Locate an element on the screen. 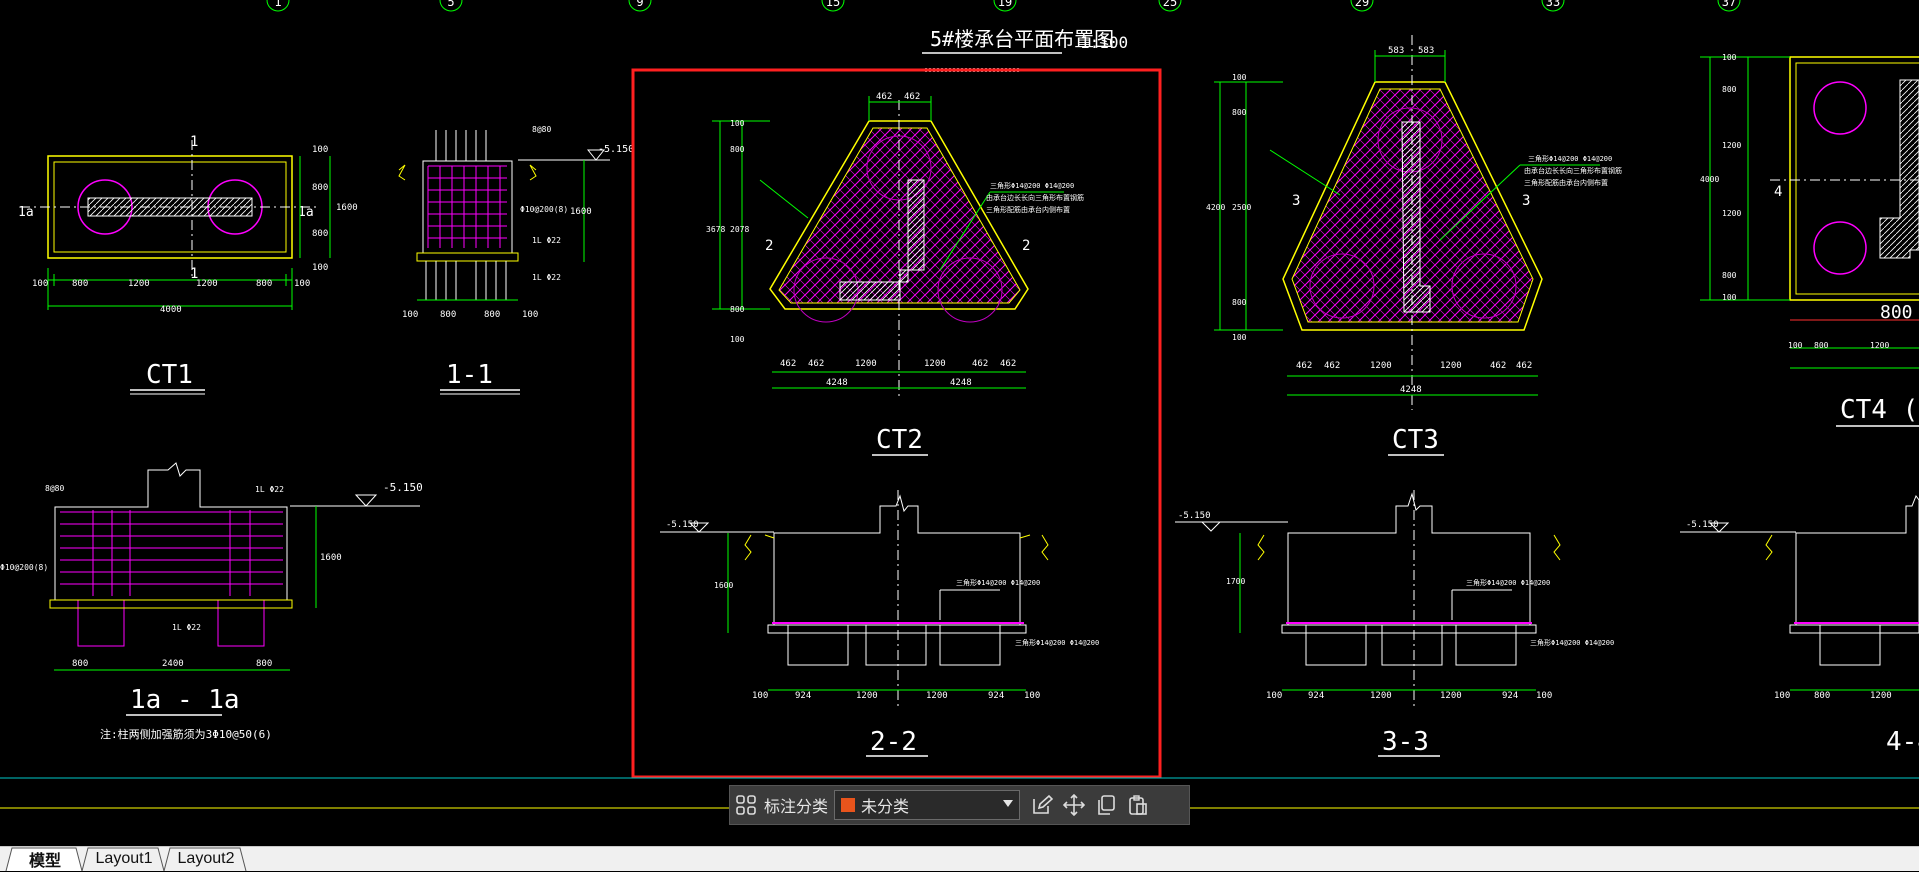  sheet-scale: 1:100 is located at coordinates (1104, 42).